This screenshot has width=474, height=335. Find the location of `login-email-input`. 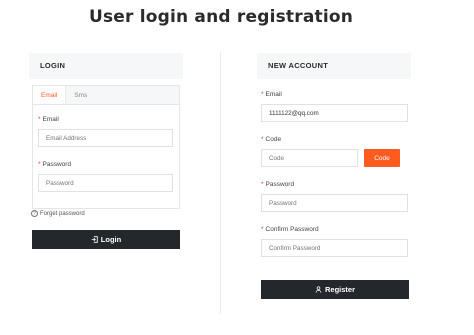

login-email-input is located at coordinates (105, 138).